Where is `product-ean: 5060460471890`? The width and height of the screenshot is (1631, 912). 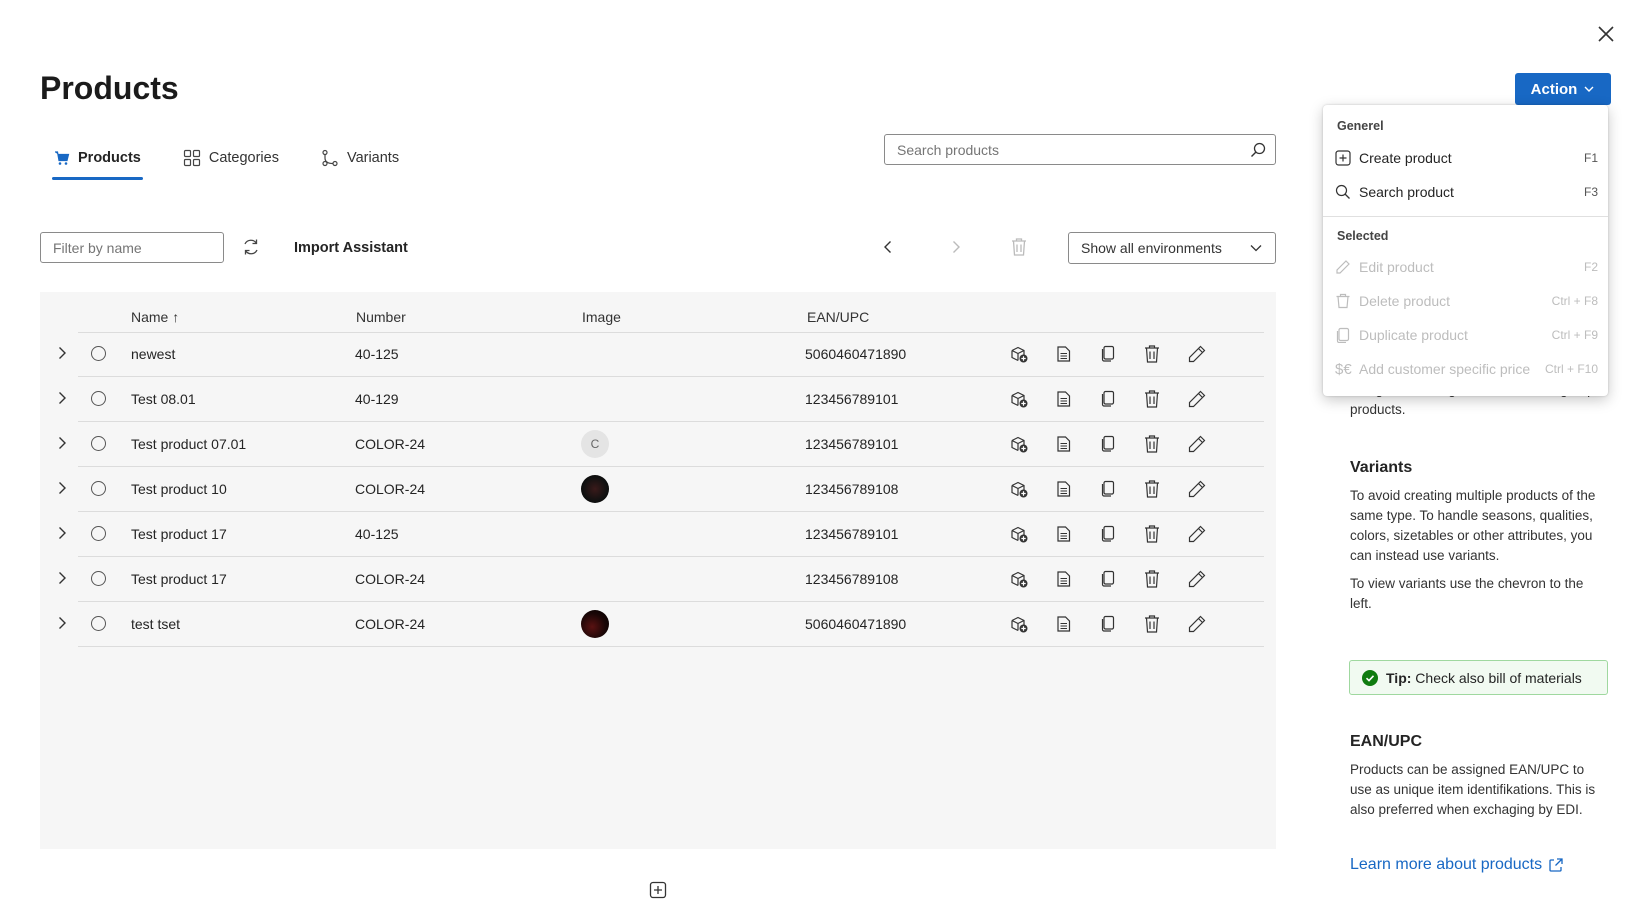
product-ean: 5060460471890 is located at coordinates (856, 354).